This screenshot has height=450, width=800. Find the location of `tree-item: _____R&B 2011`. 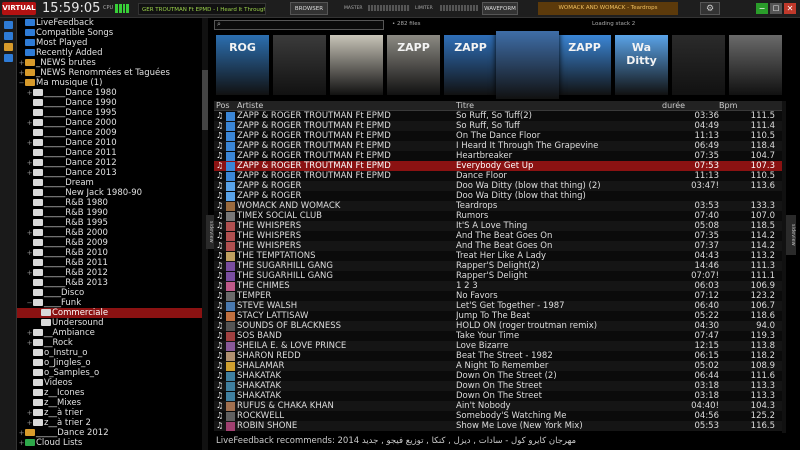

tree-item: _____R&B 2011 is located at coordinates (109, 263).